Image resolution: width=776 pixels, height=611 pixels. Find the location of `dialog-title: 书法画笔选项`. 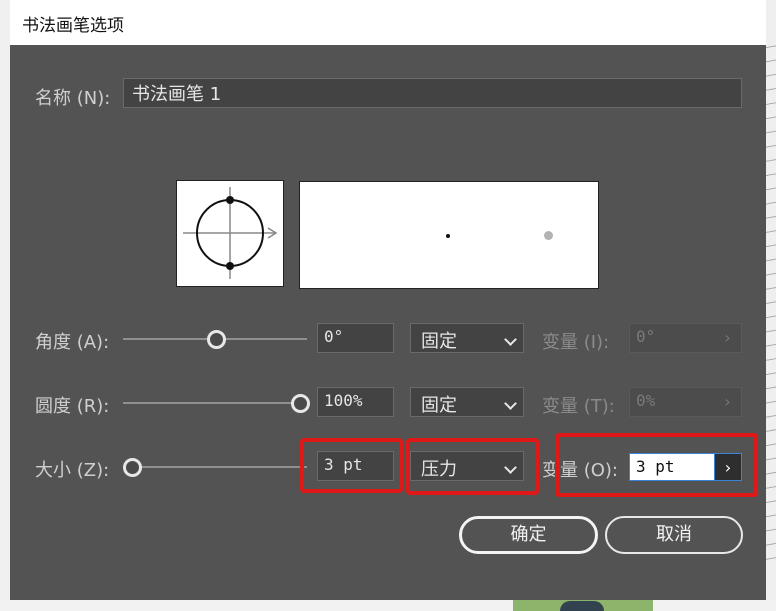

dialog-title: 书法画笔选项 is located at coordinates (73, 26).